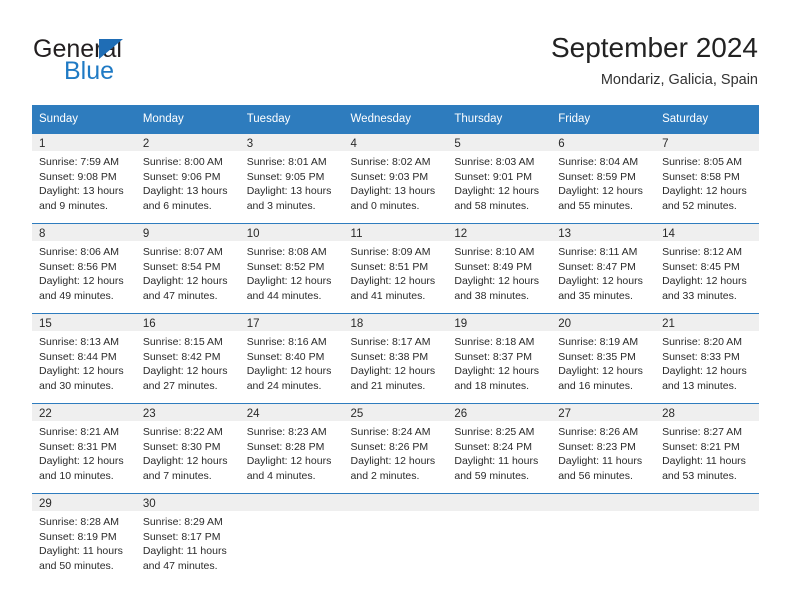 The width and height of the screenshot is (792, 612). What do you see at coordinates (76, 565) in the screenshot?
I see `daylight-text-cont: and 50 minutes.` at bounding box center [76, 565].